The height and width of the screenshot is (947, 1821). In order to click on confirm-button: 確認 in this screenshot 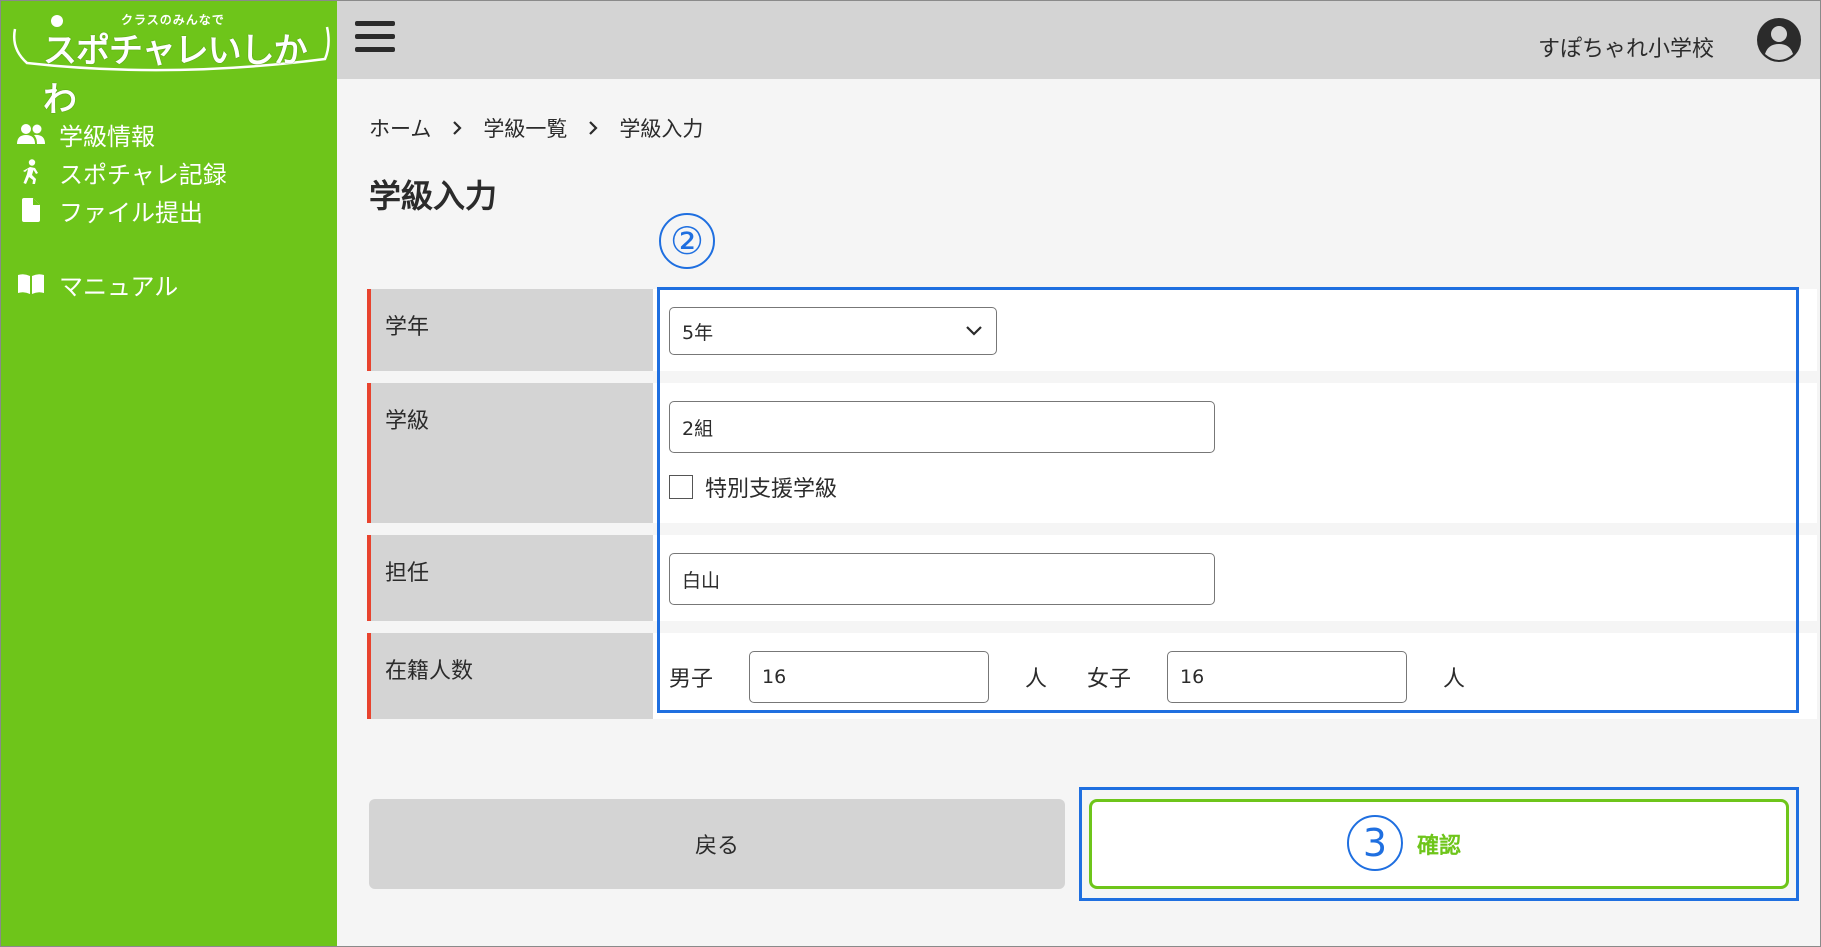, I will do `click(1439, 844)`.